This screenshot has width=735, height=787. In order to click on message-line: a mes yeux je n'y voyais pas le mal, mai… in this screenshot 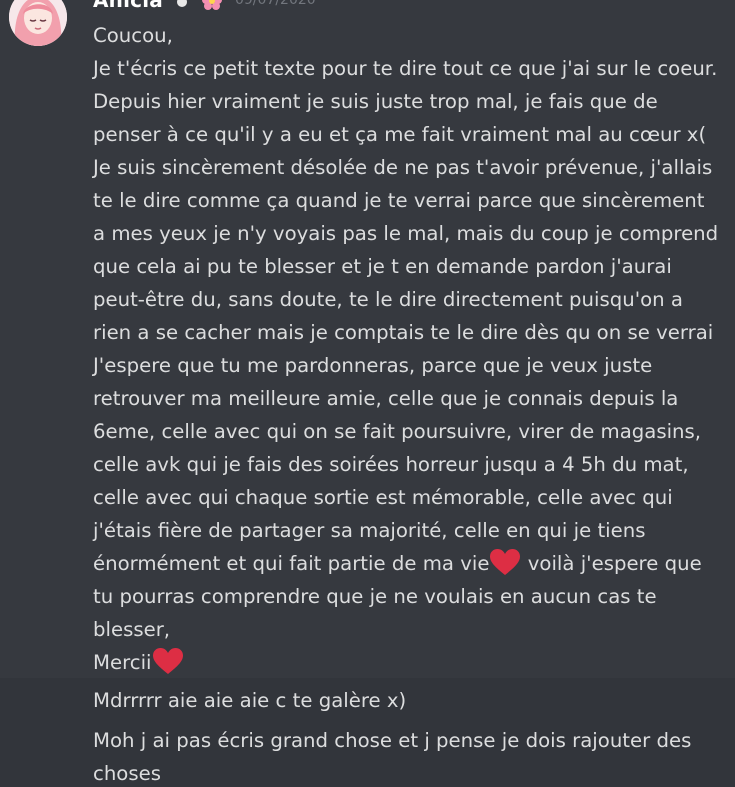, I will do `click(406, 233)`.